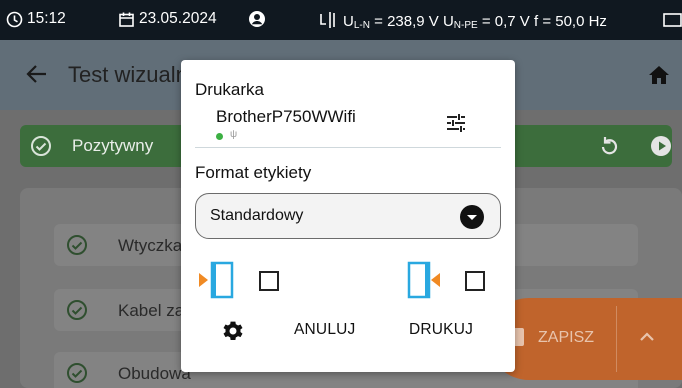 This screenshot has height=388, width=682. I want to click on status-time: 15:12, so click(36, 19).